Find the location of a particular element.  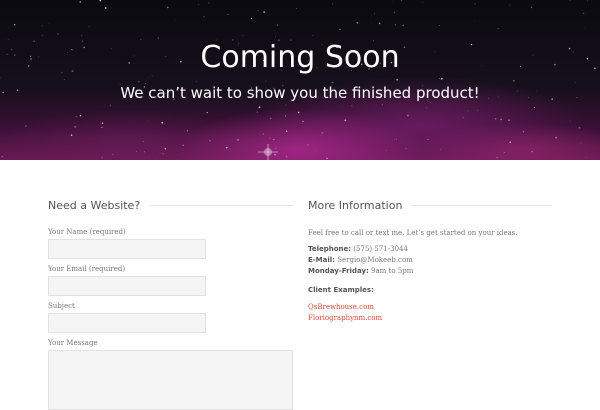

more-info-header: More Information is located at coordinates (430, 205).